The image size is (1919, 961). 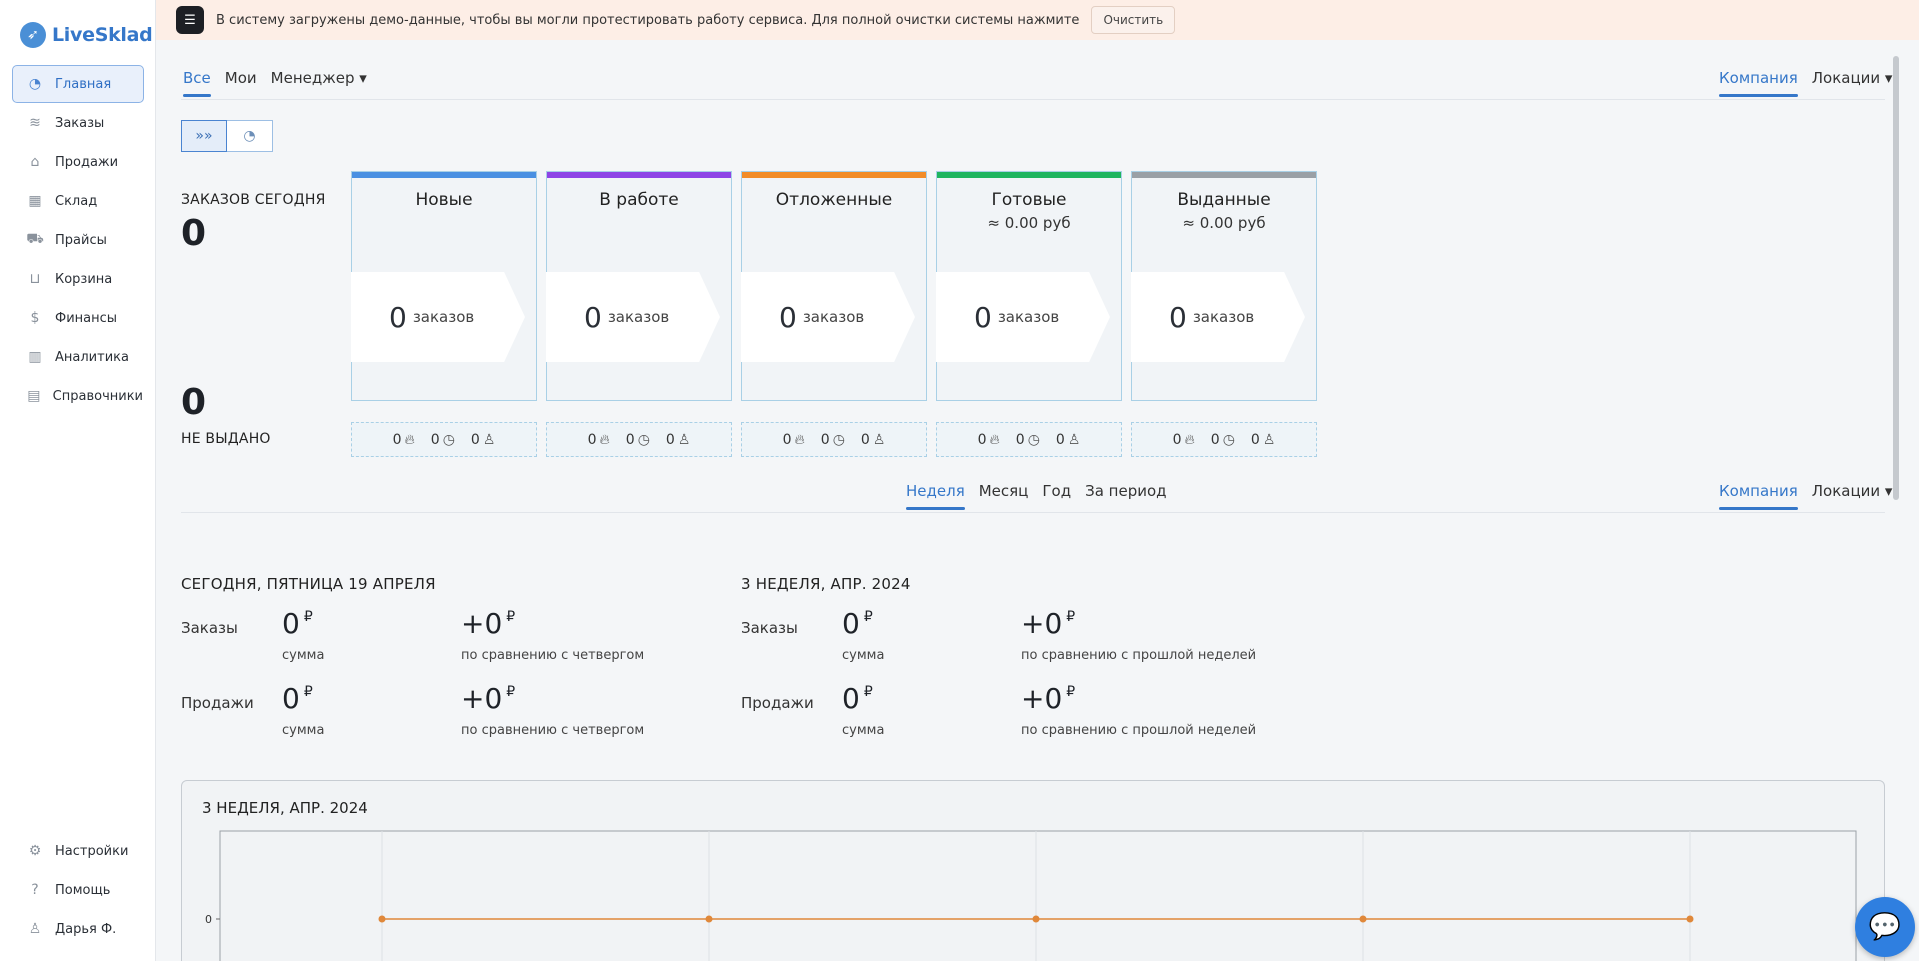 What do you see at coordinates (209, 628) in the screenshot?
I see `orders-row-label: Заказы` at bounding box center [209, 628].